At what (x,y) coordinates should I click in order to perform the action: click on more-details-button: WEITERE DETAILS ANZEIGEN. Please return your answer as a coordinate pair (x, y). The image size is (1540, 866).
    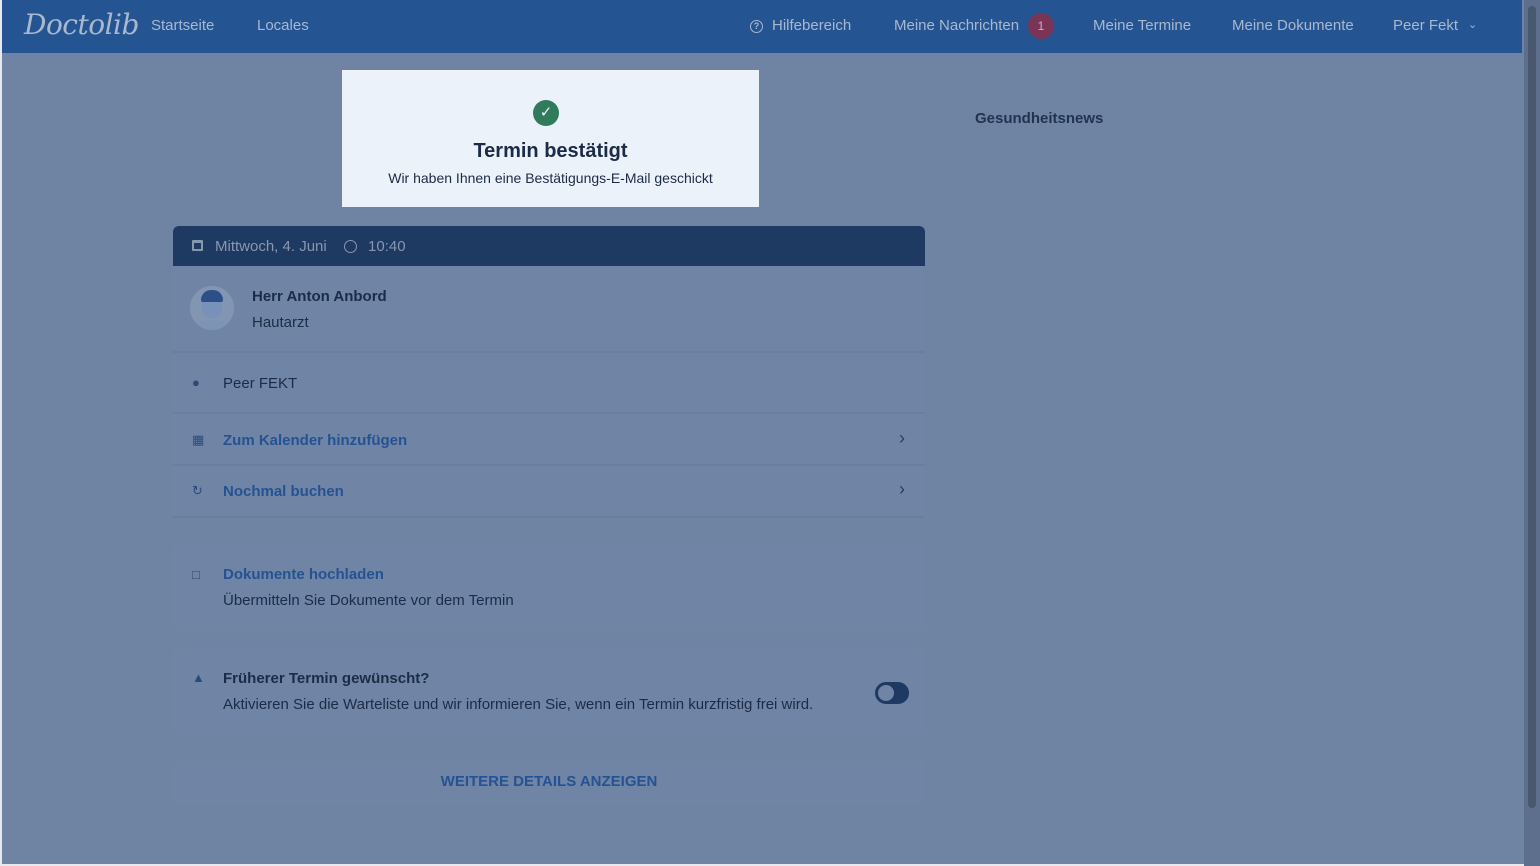
    Looking at the image, I should click on (549, 782).